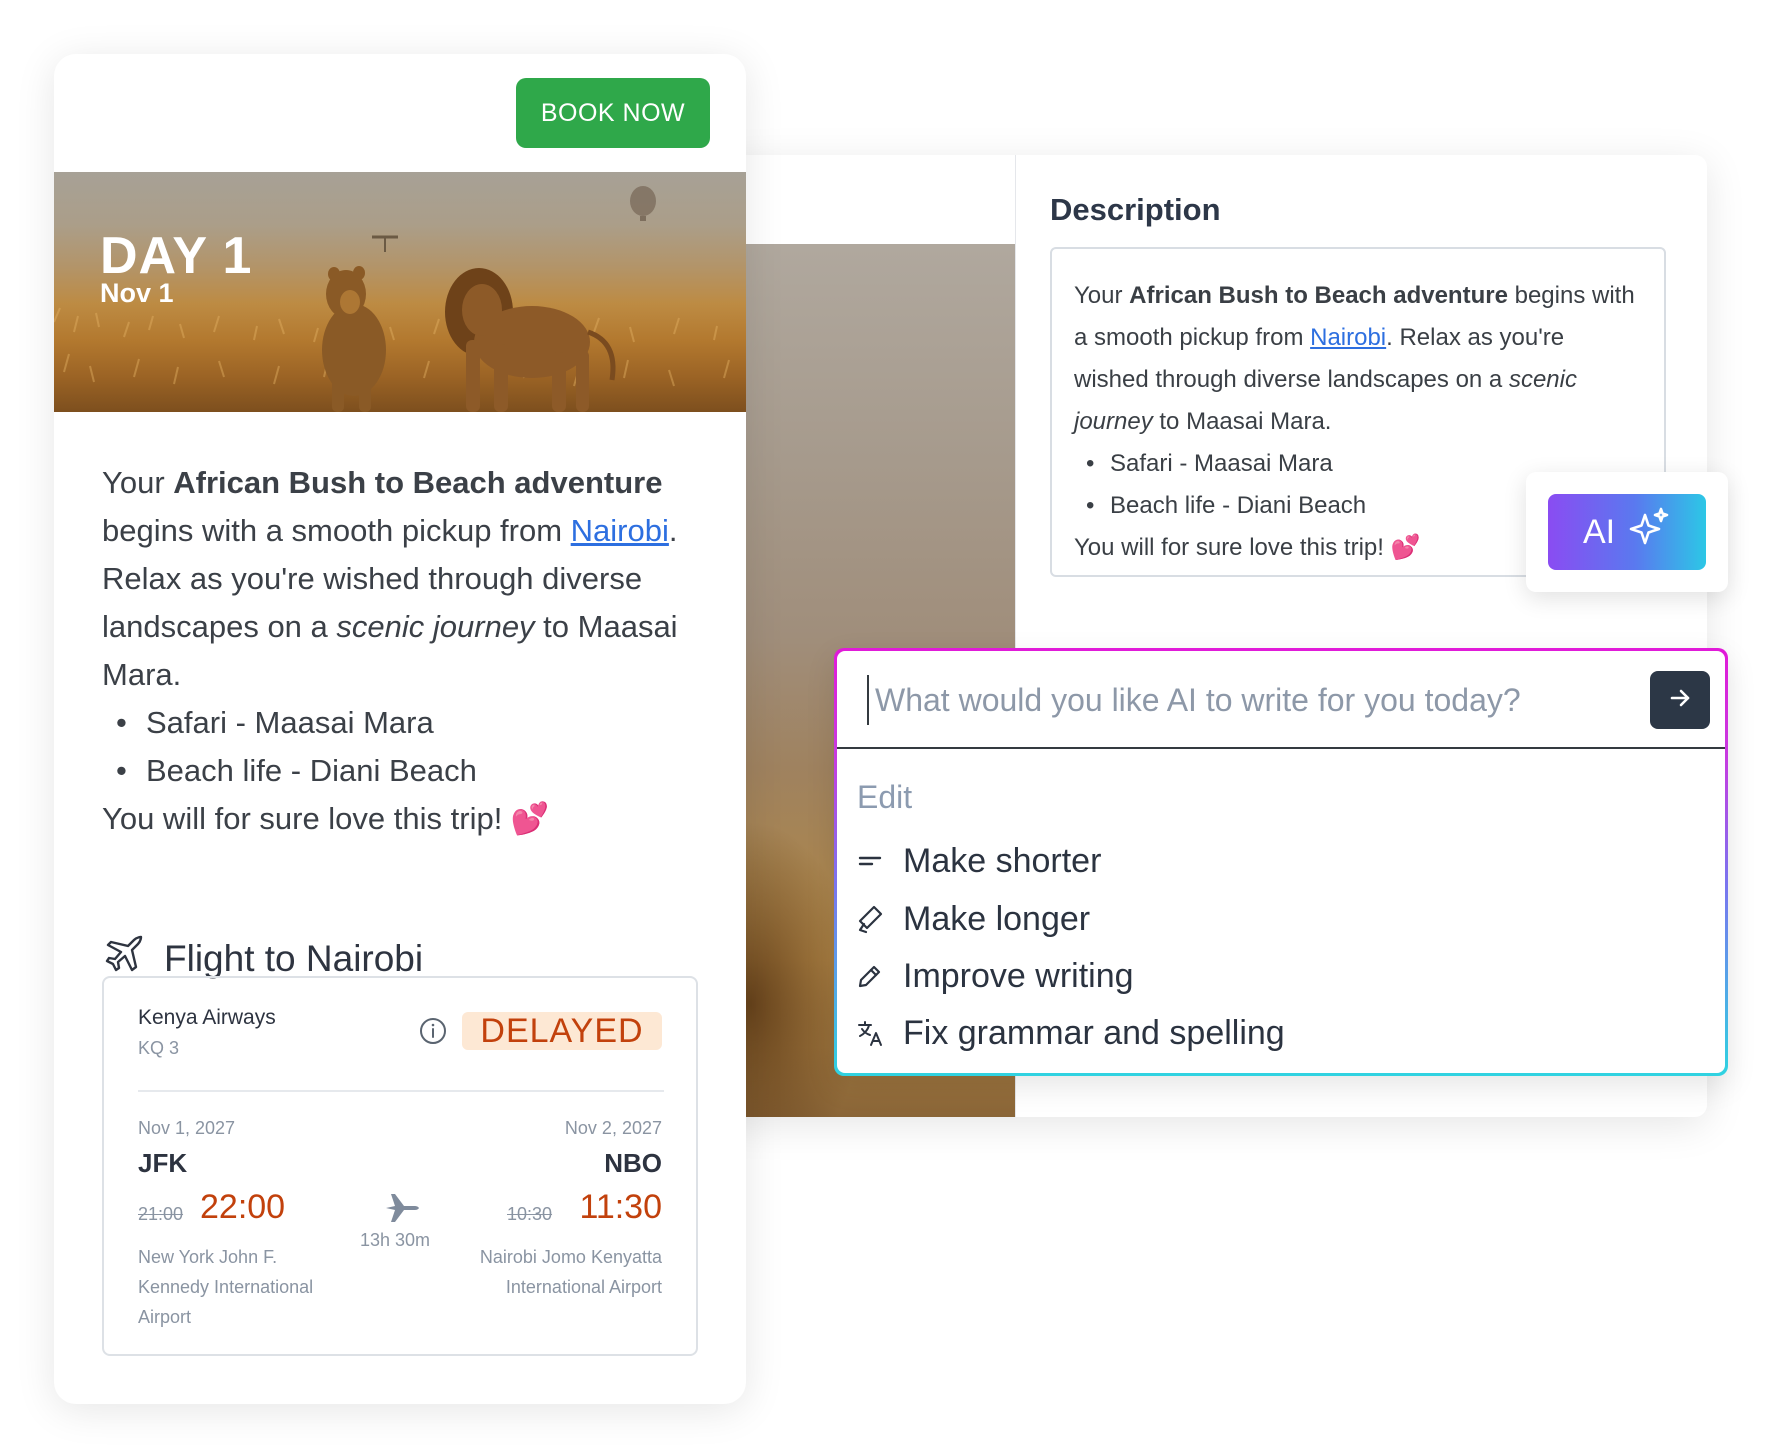 This screenshot has width=1779, height=1455. I want to click on ai-prompt-input, so click(1257, 700).